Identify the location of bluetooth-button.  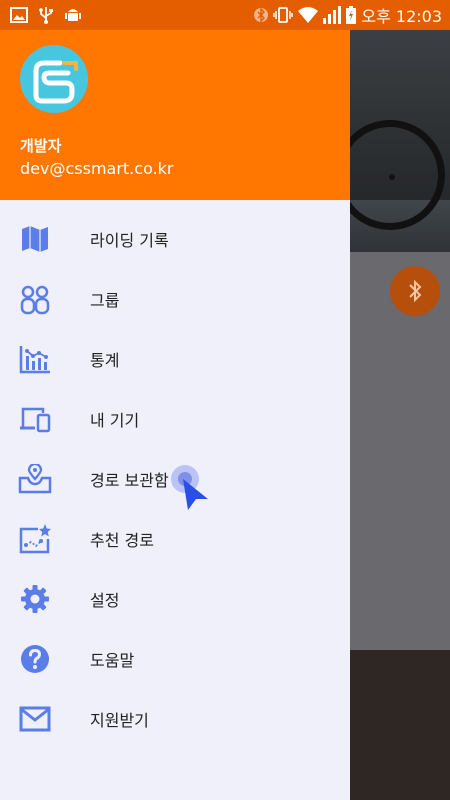
(415, 291).